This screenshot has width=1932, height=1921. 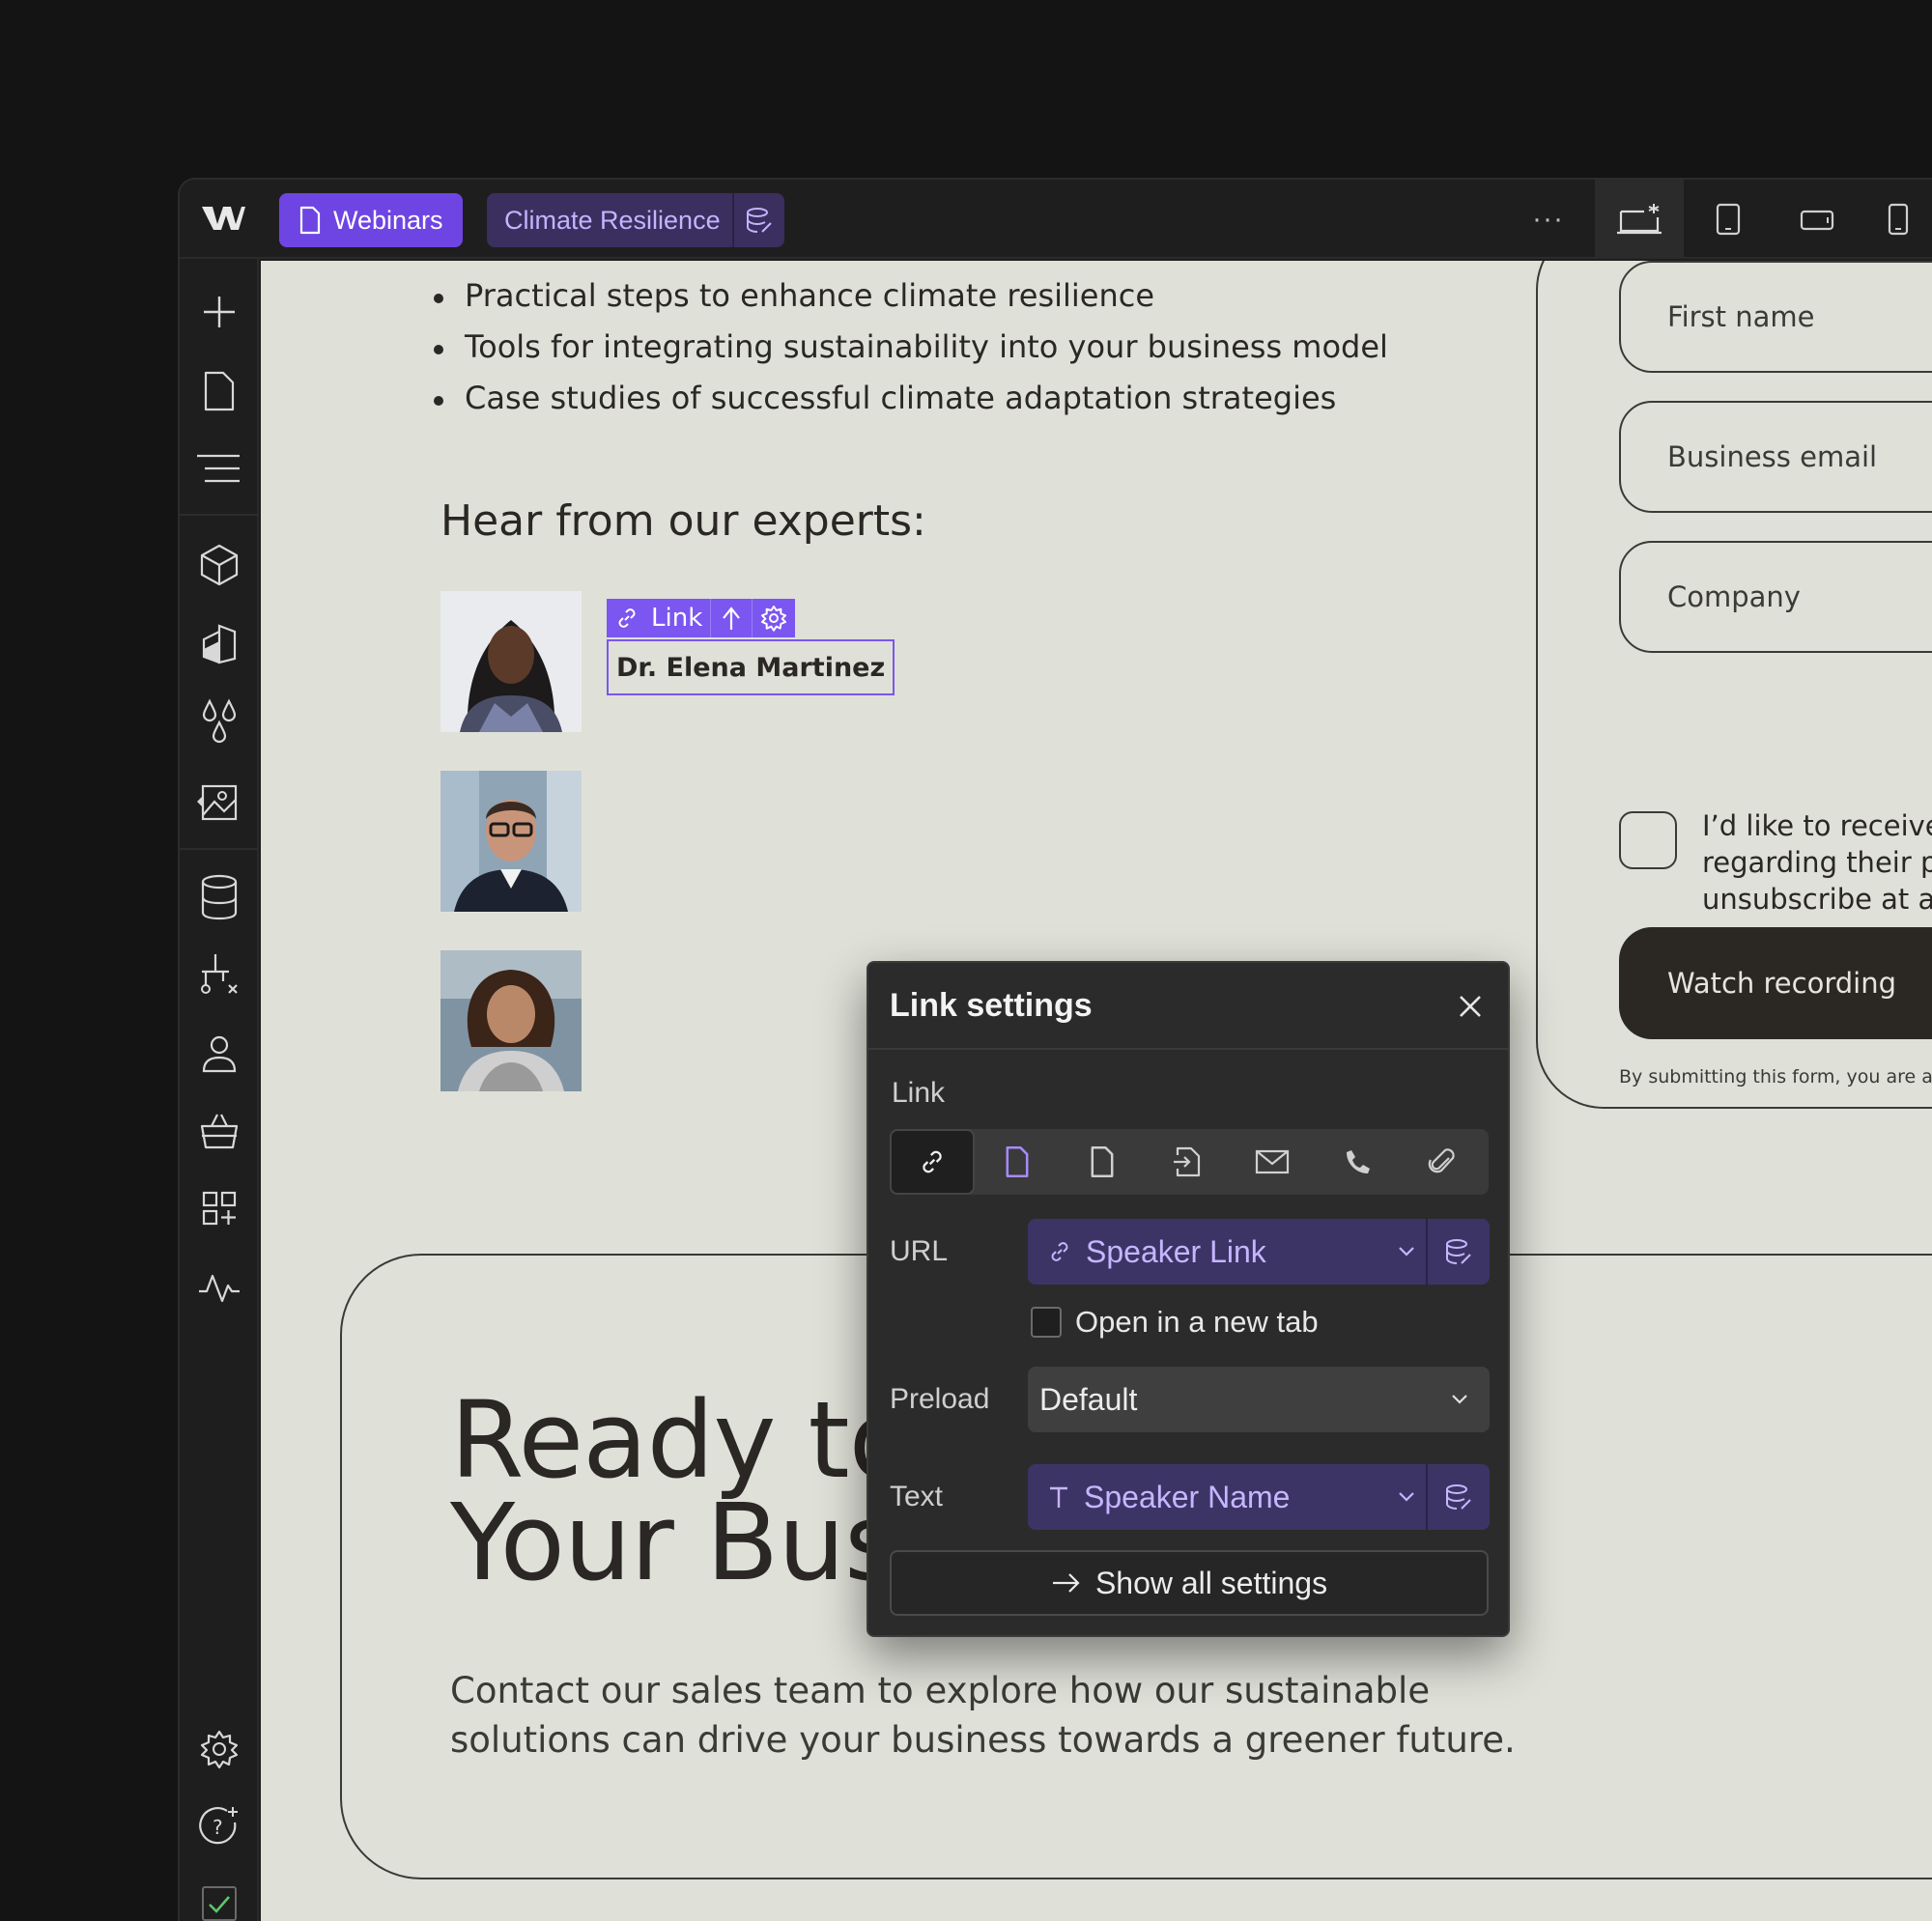 I want to click on breakpoint-mobile-portrait-icon, so click(x=1896, y=219).